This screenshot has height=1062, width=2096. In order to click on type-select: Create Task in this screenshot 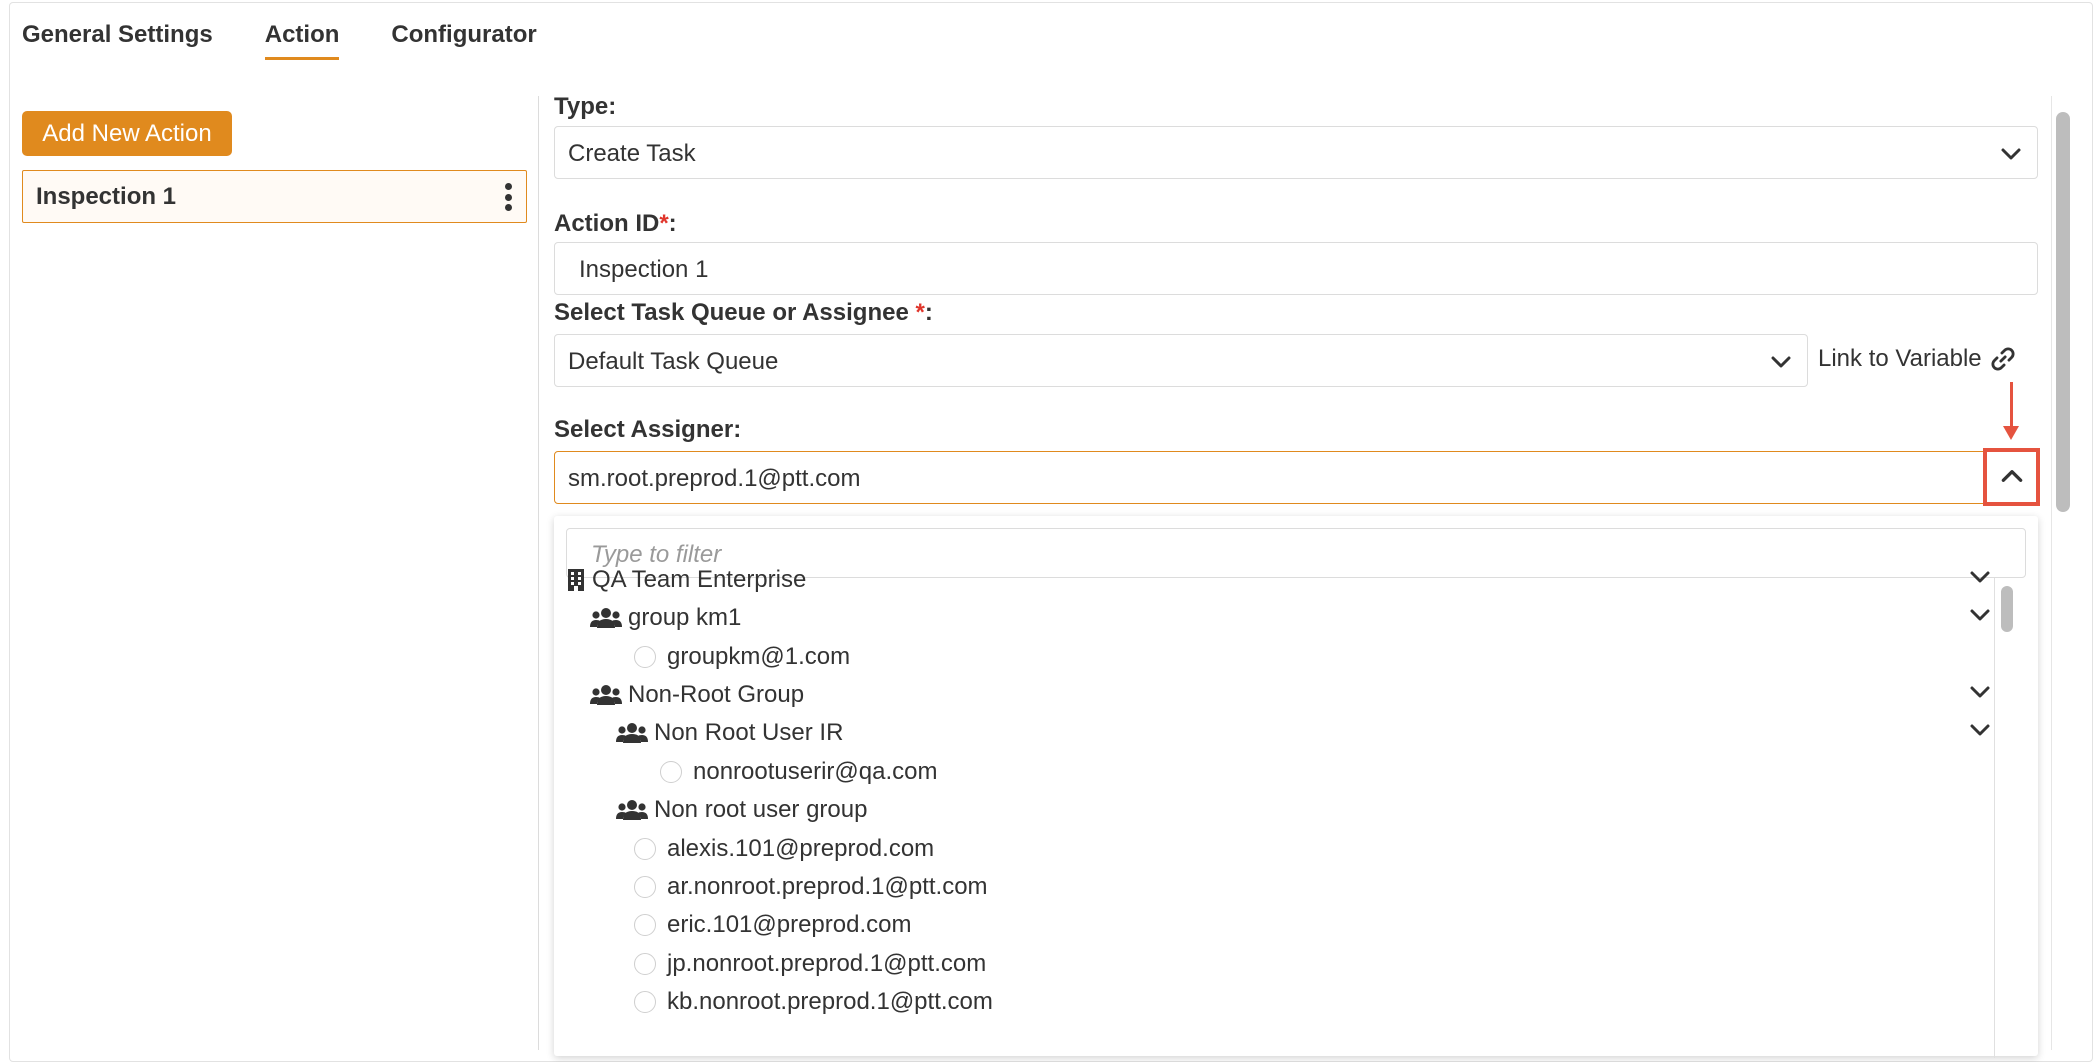, I will do `click(1296, 152)`.